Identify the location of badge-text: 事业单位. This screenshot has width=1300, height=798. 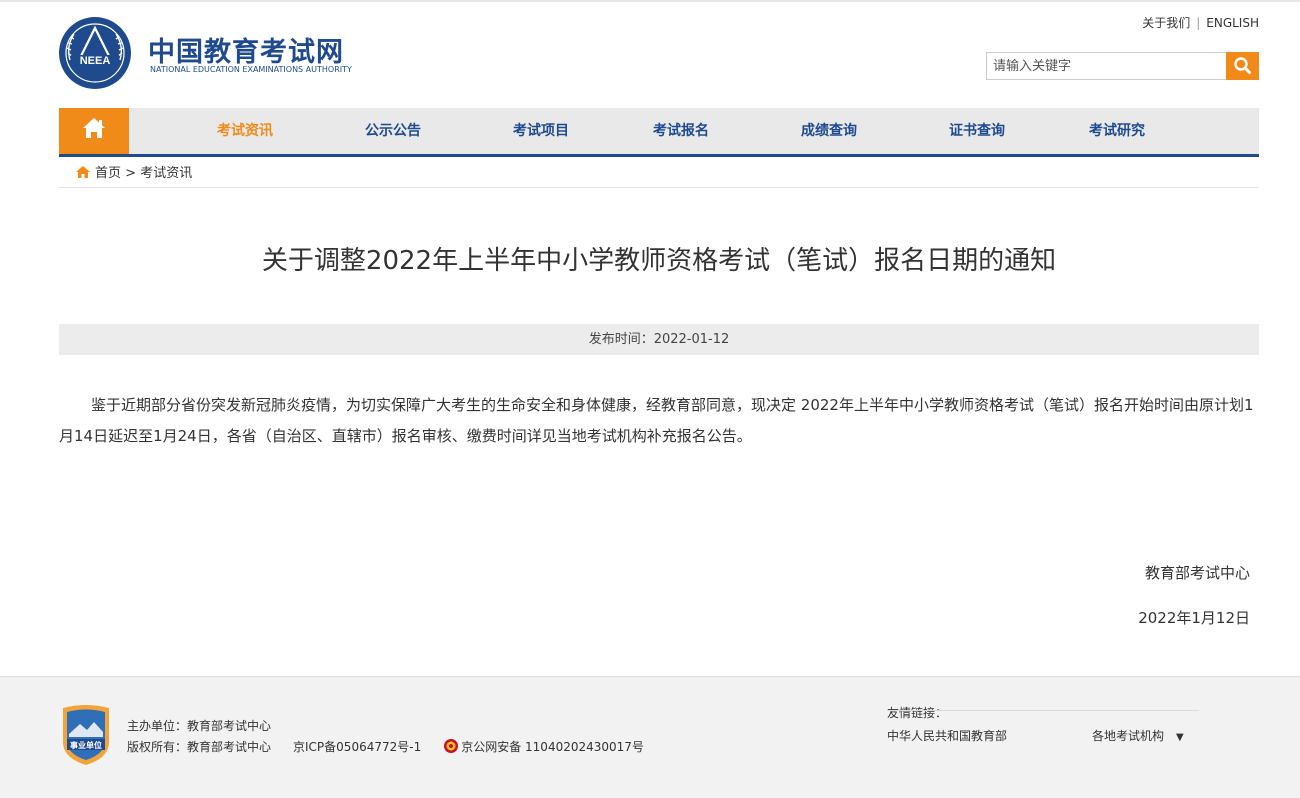
(86, 745).